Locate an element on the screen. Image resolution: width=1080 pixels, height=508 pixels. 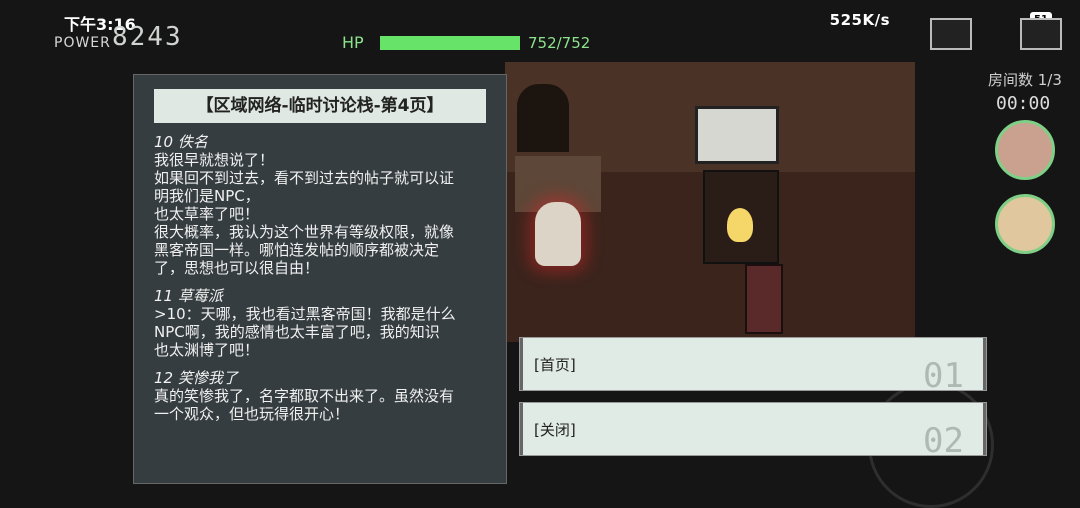
room-count: 房间数 1/3 is located at coordinates (1025, 80).